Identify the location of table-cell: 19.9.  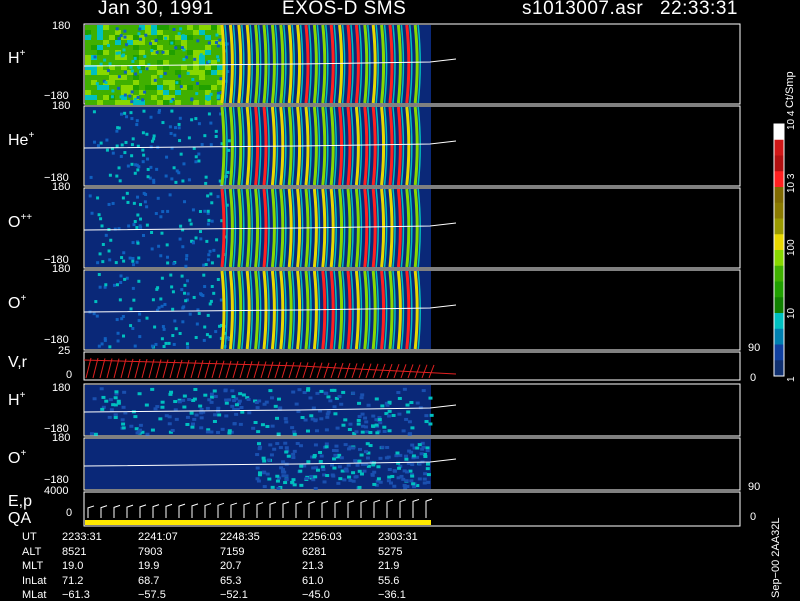
(149, 566).